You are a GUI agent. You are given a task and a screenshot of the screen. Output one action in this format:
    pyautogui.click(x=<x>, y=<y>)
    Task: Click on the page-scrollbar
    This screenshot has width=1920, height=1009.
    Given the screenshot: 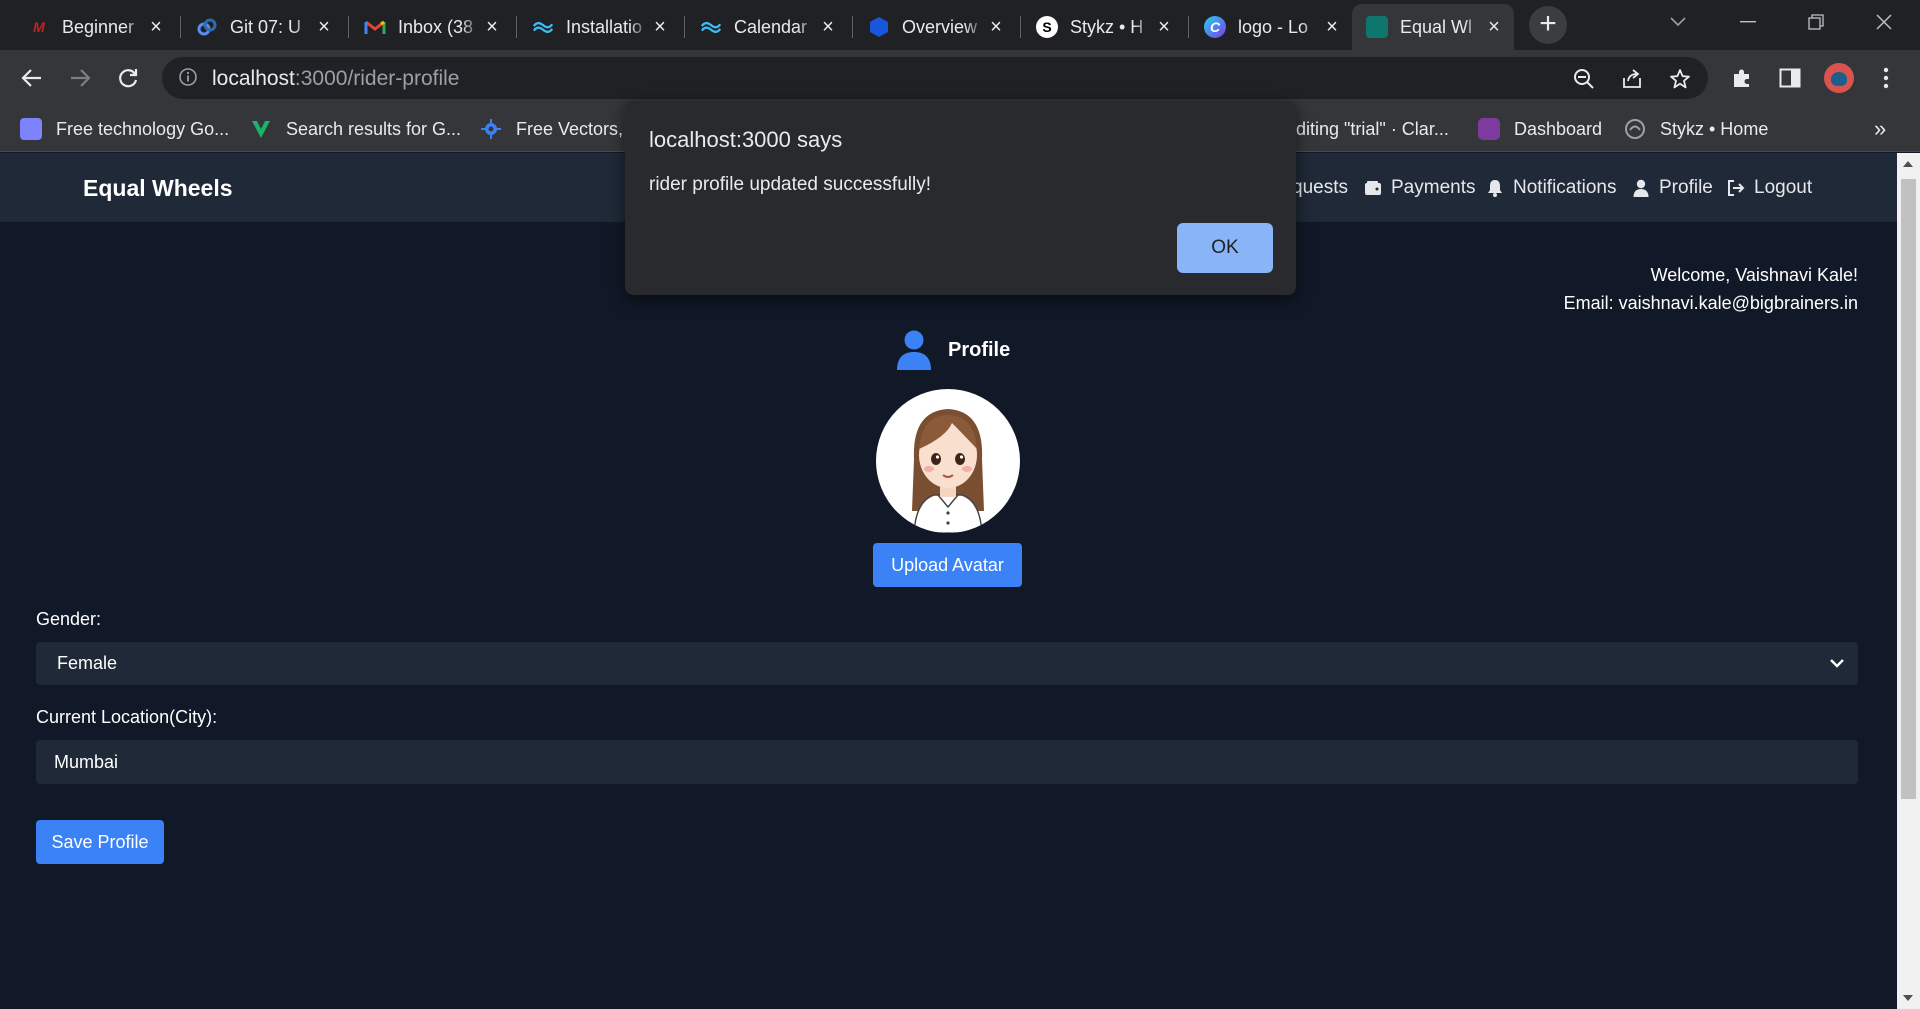 What is the action you would take?
    pyautogui.click(x=1908, y=581)
    